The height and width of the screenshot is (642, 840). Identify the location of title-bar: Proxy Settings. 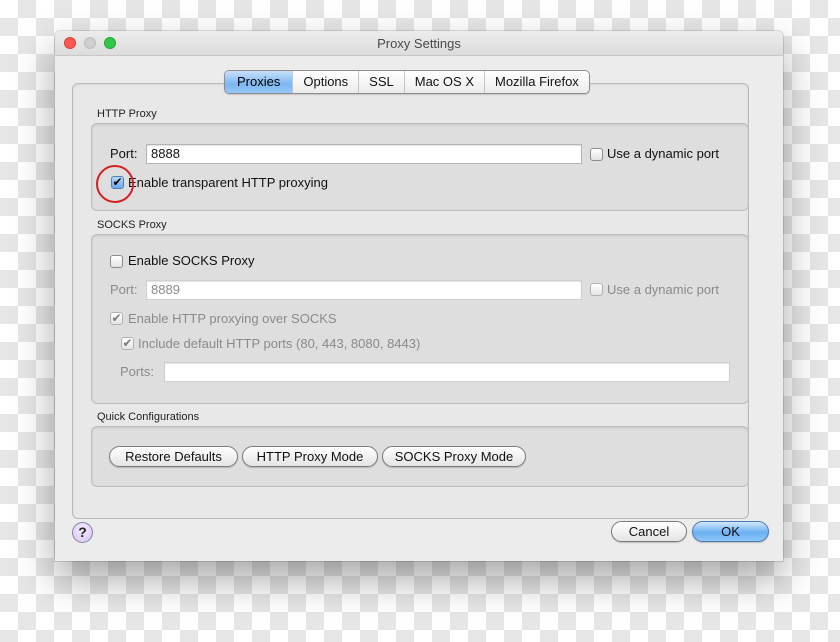
(419, 43).